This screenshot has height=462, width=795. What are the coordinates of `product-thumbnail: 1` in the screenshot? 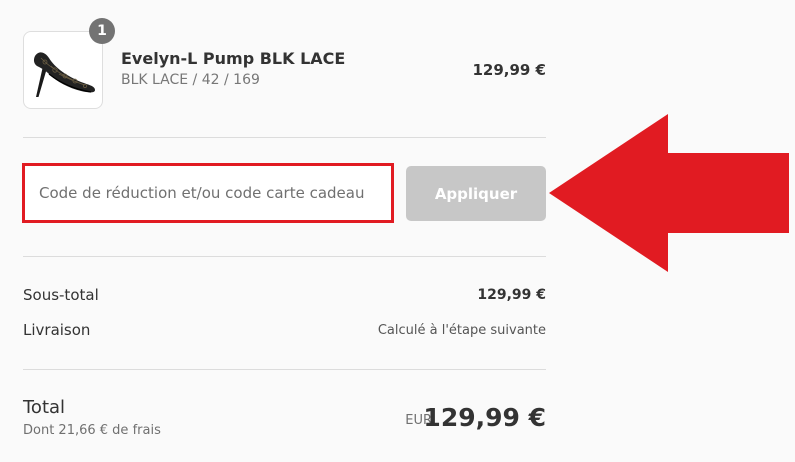 It's located at (69, 63).